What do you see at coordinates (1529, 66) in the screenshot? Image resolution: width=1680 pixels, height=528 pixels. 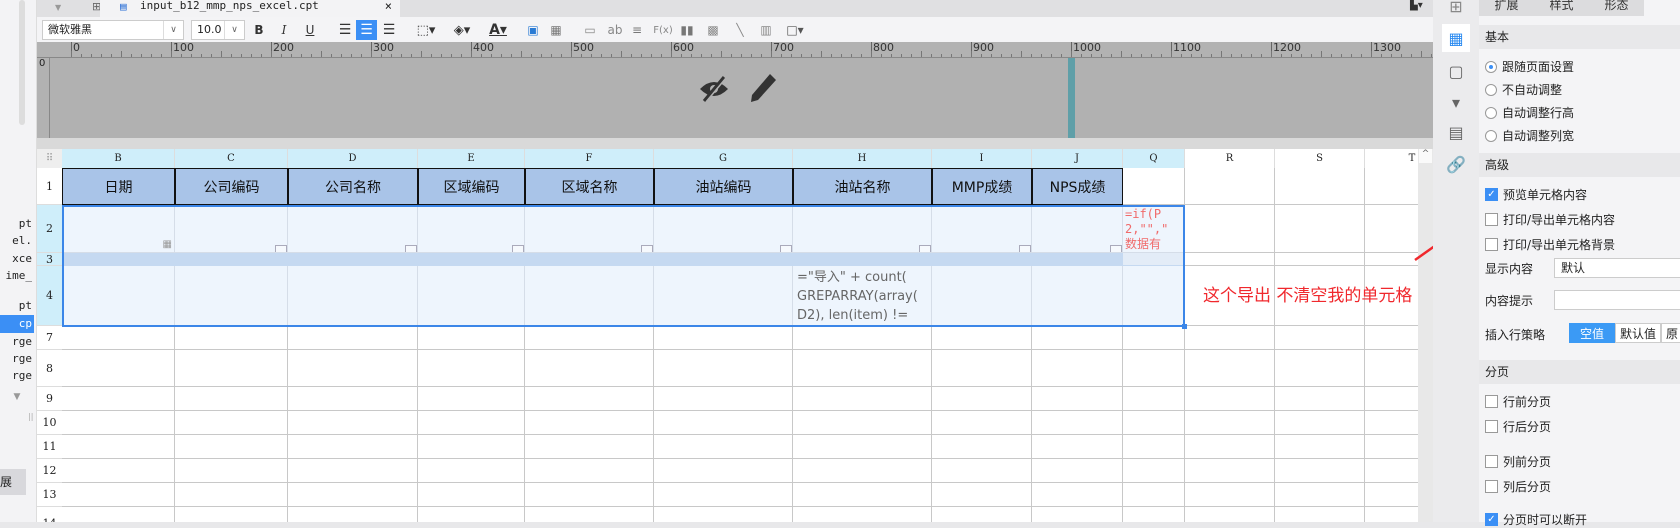 I see `radio-option: 跟随页面设置` at bounding box center [1529, 66].